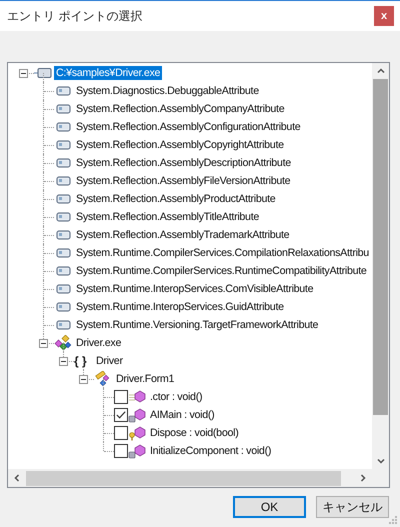 The height and width of the screenshot is (527, 400). What do you see at coordinates (183, 235) in the screenshot?
I see `tree-item: System.Reflection.AssemblyTrademarkAttribute` at bounding box center [183, 235].